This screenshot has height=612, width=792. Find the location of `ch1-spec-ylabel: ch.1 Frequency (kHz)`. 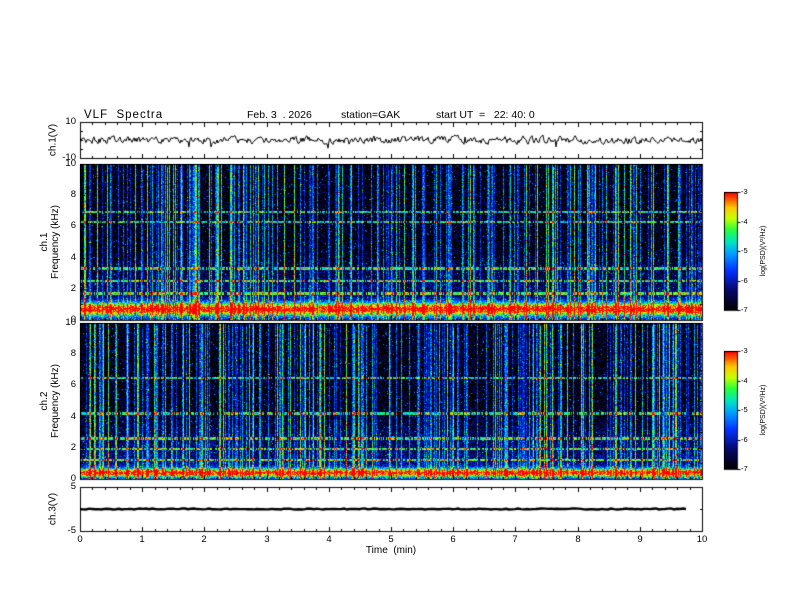

ch1-spec-ylabel: ch.1 Frequency (kHz) is located at coordinates (50, 242).